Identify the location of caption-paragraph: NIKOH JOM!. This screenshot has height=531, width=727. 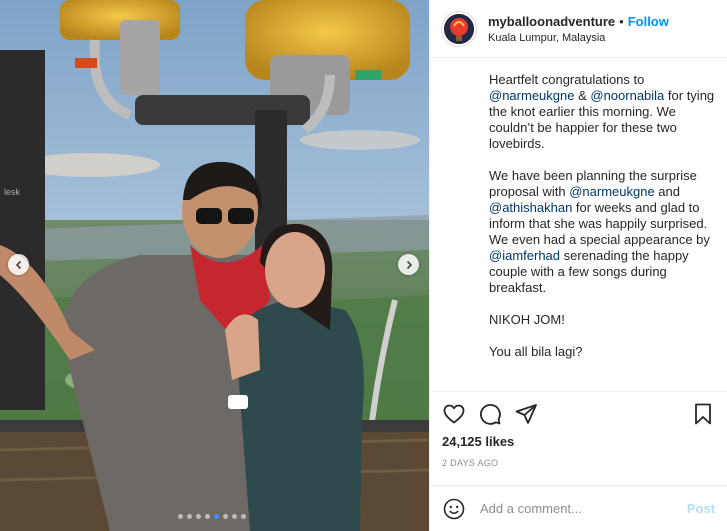
(527, 319).